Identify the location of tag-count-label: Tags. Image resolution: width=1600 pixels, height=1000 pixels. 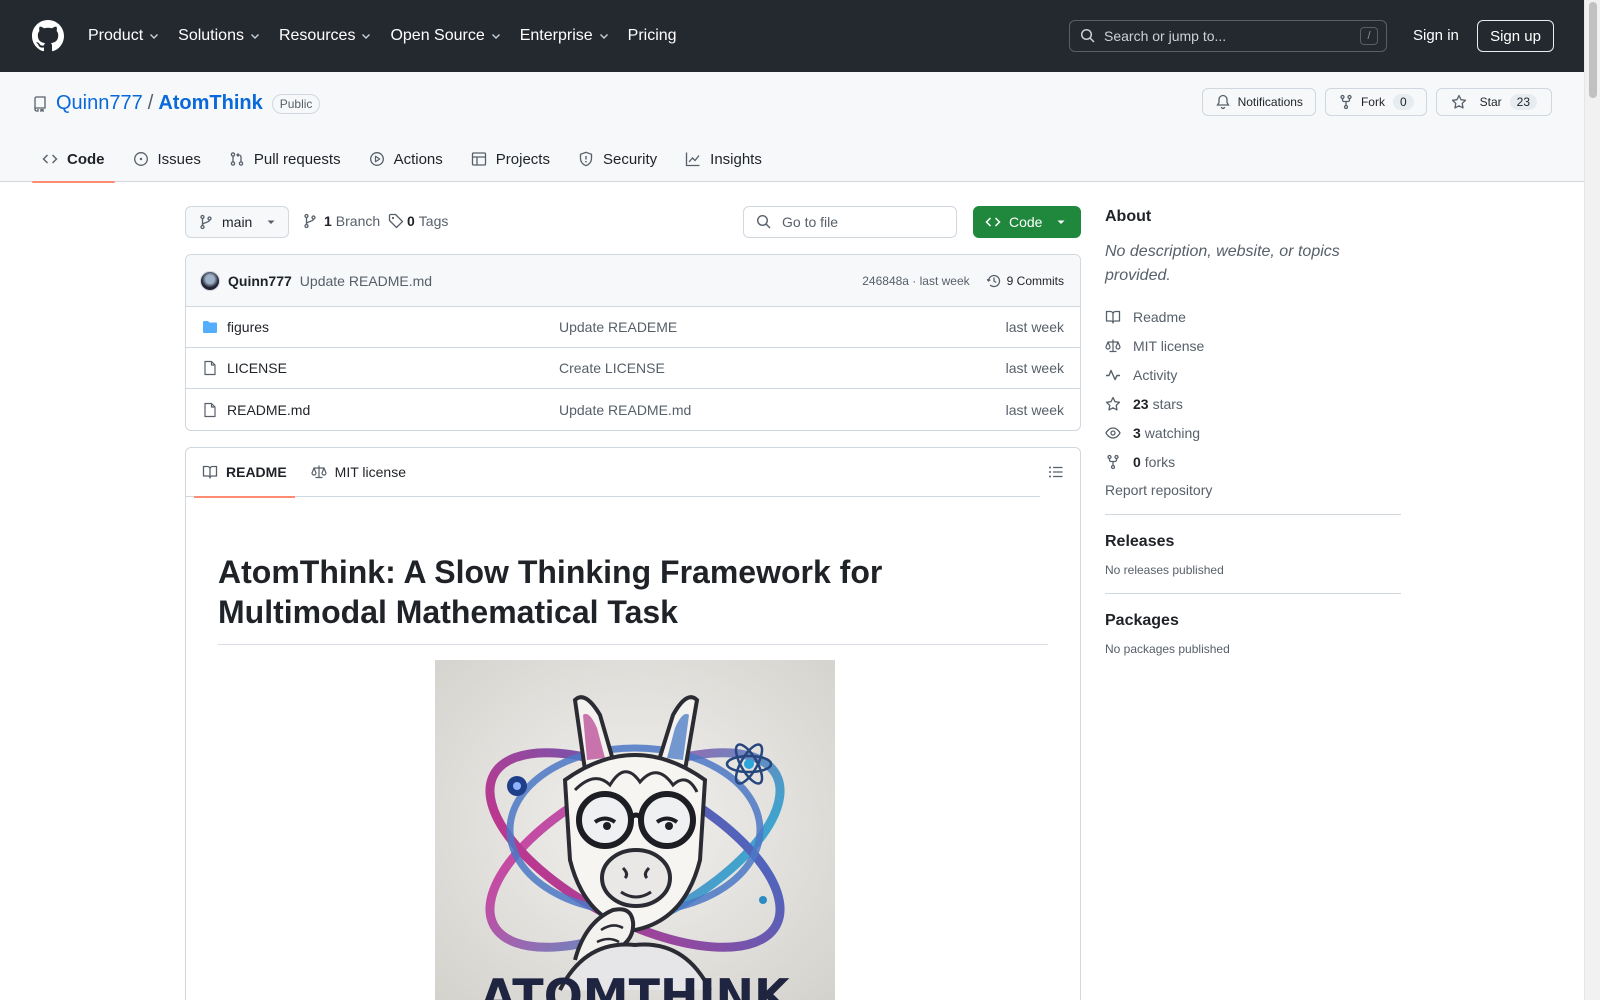
(433, 221).